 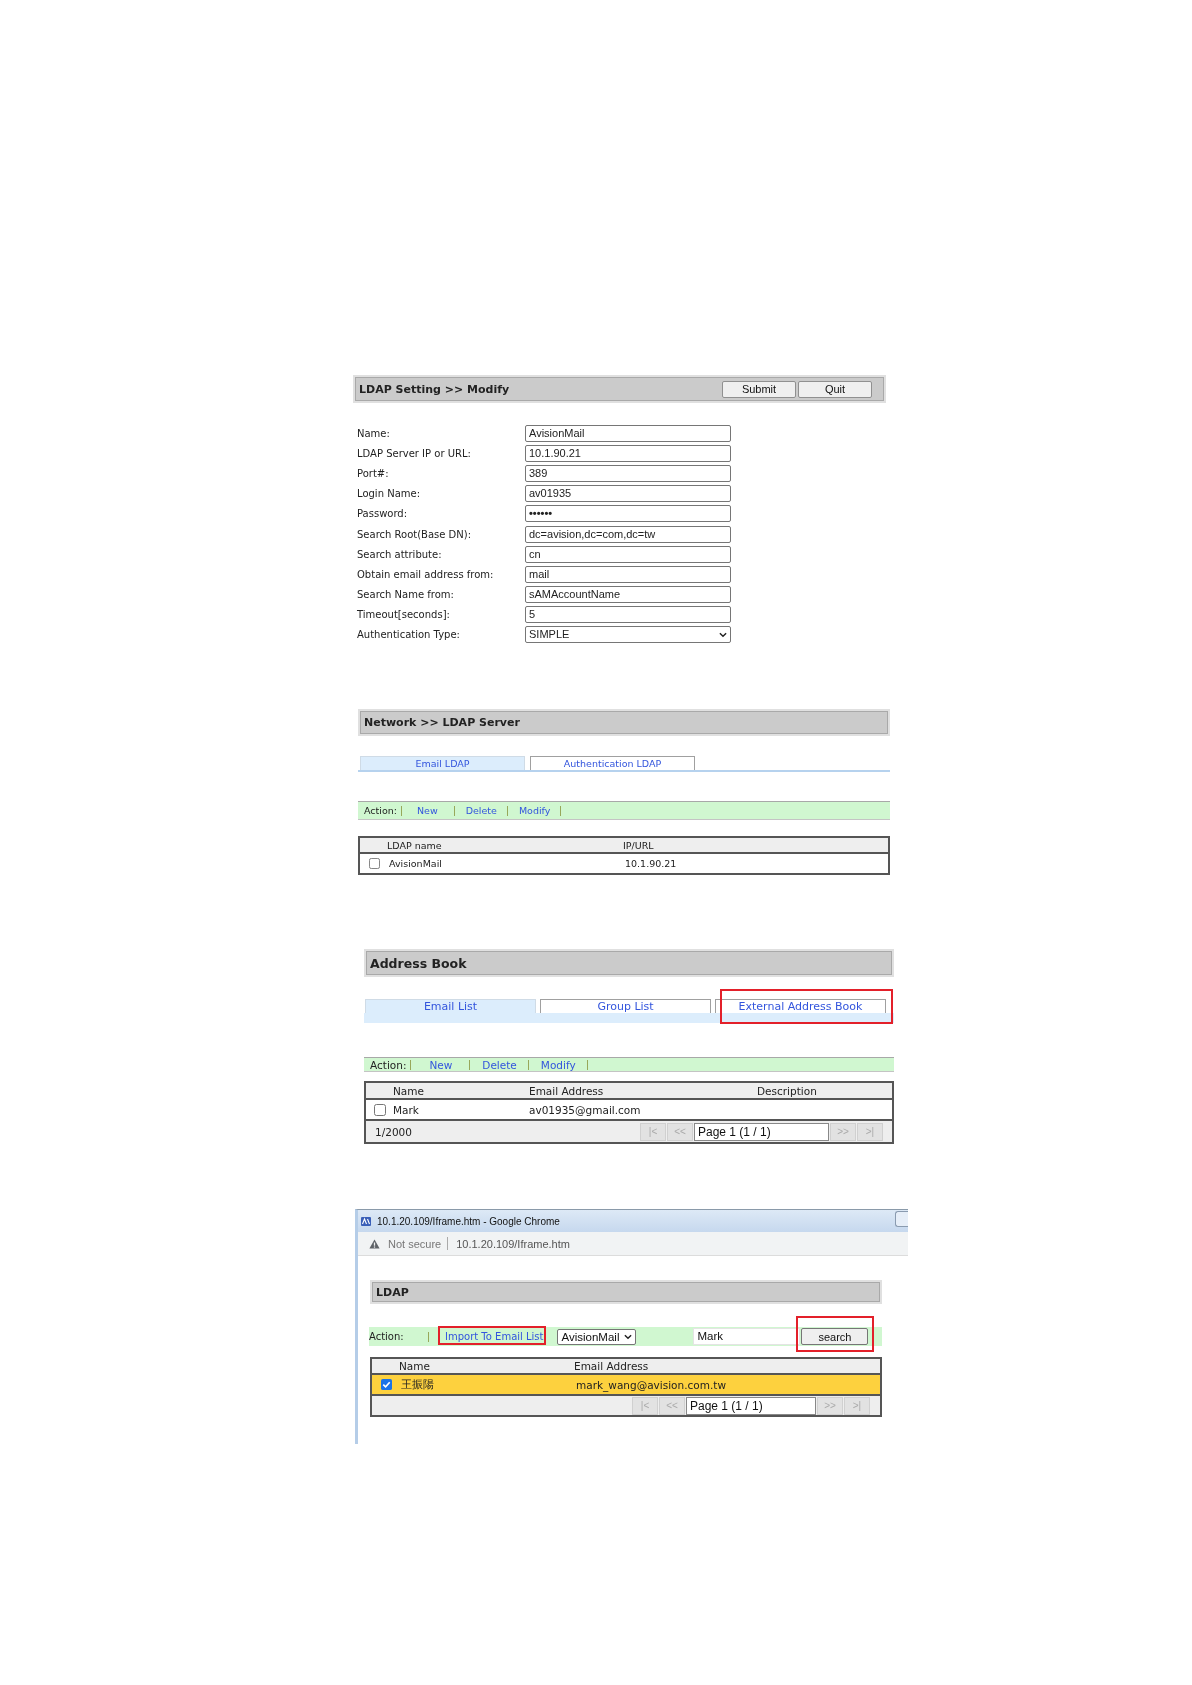 I want to click on field-label: LDAP Server IP or URL:, so click(x=414, y=453).